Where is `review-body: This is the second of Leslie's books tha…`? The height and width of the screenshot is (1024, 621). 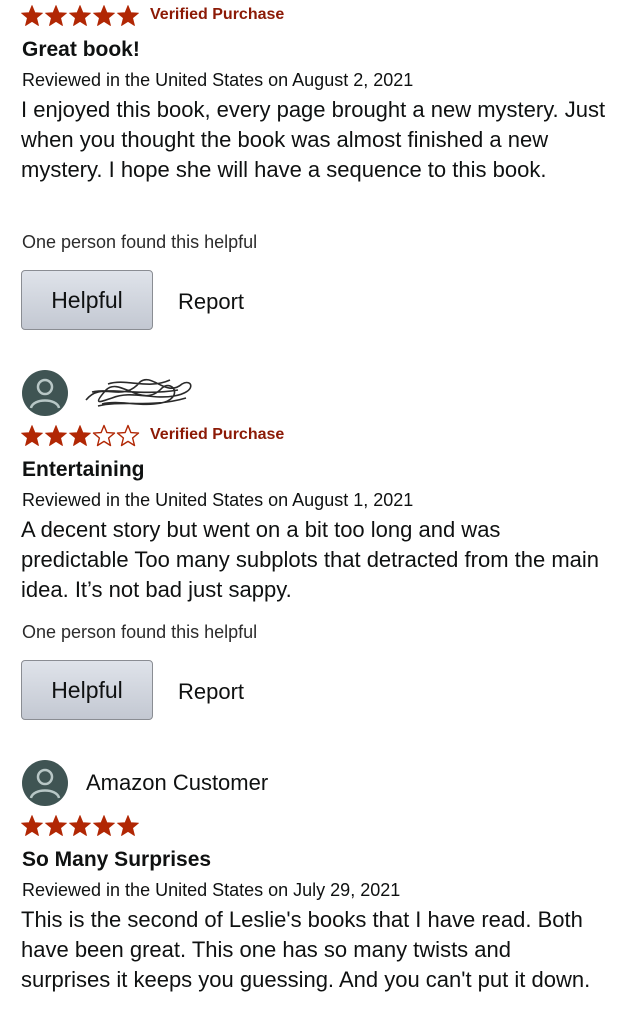
review-body: This is the second of Leslie's books tha… is located at coordinates (306, 949).